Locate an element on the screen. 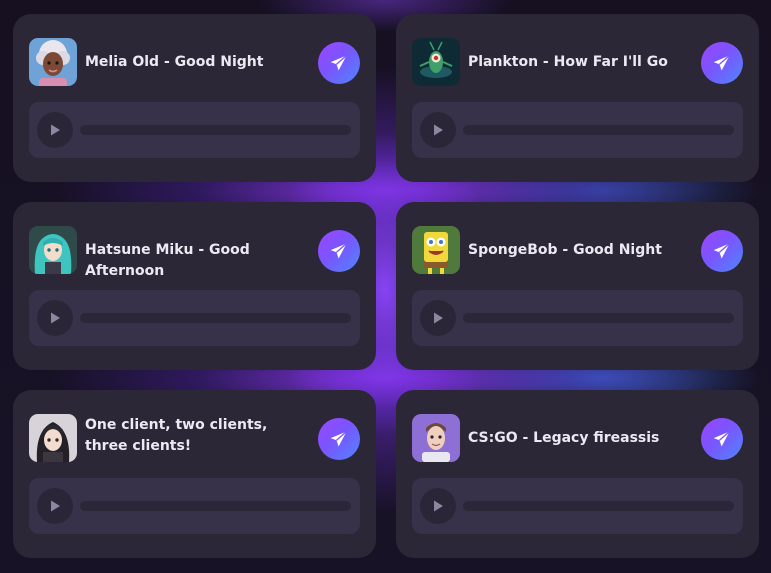 The height and width of the screenshot is (573, 771). voice-card-one-client: One client, two clients, three clients! is located at coordinates (194, 474).